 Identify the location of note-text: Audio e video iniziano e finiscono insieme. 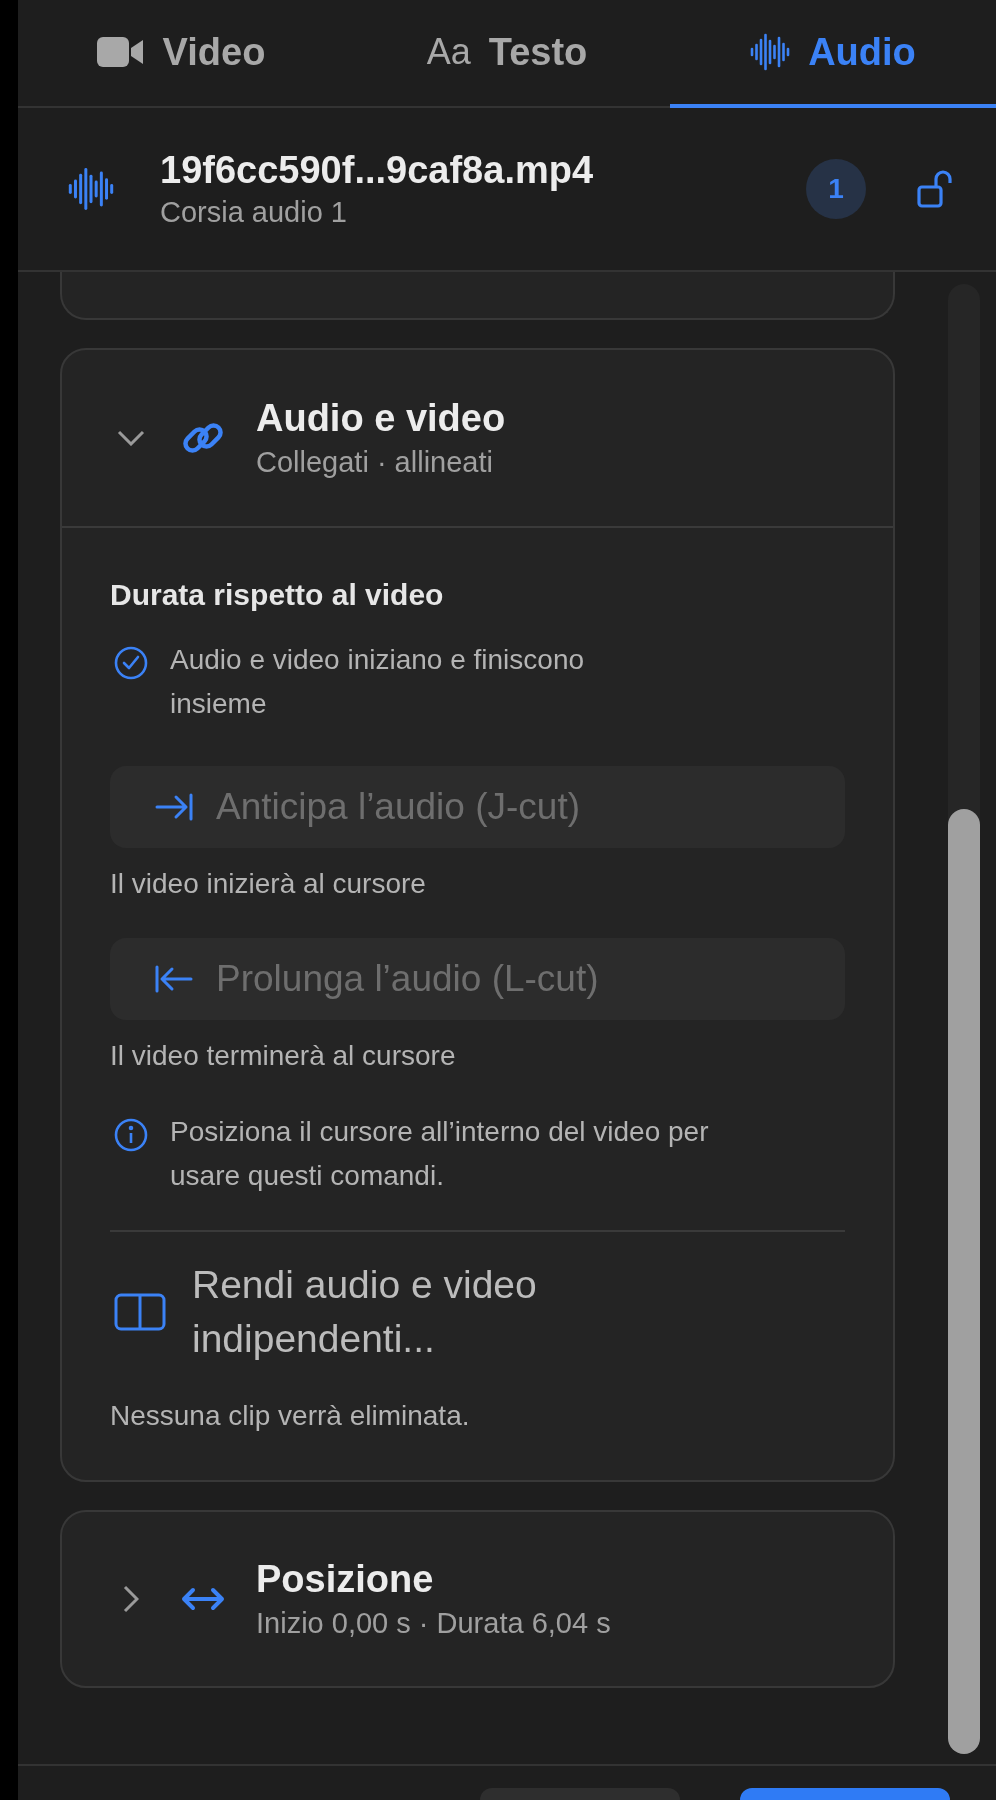
(378, 682).